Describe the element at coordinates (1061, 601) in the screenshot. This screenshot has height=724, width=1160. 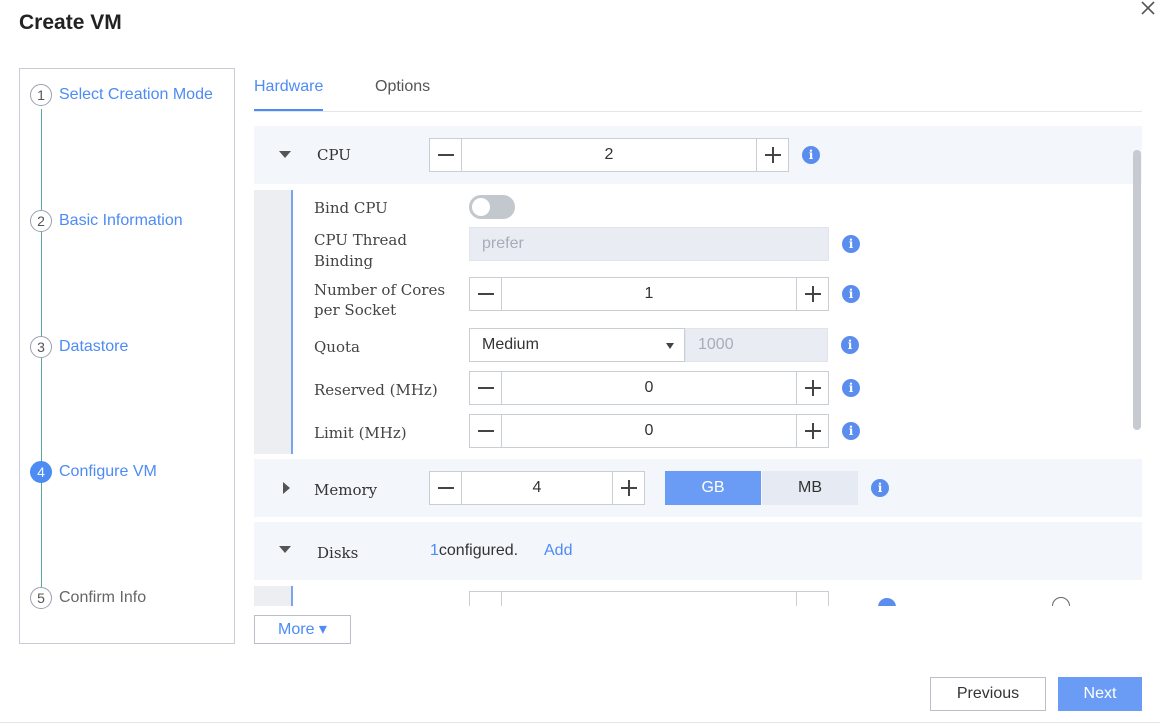
I see `disk1-radio` at that location.